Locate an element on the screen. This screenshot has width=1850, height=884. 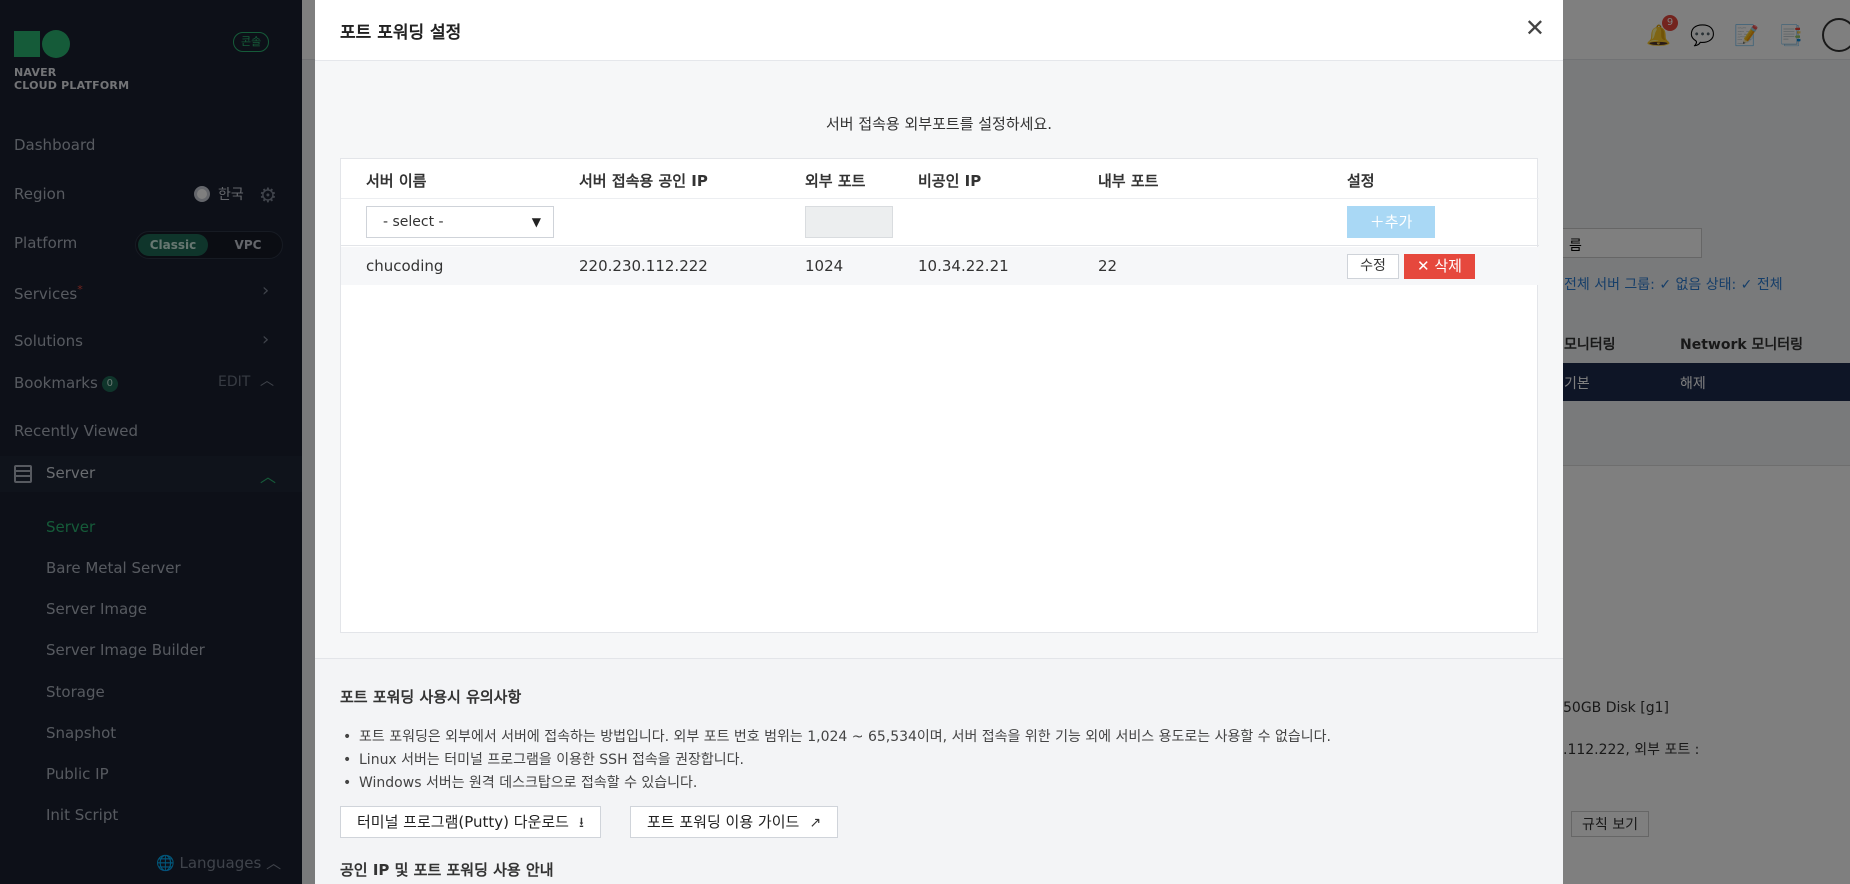
column-header-settings: 설정 is located at coordinates (1361, 181).